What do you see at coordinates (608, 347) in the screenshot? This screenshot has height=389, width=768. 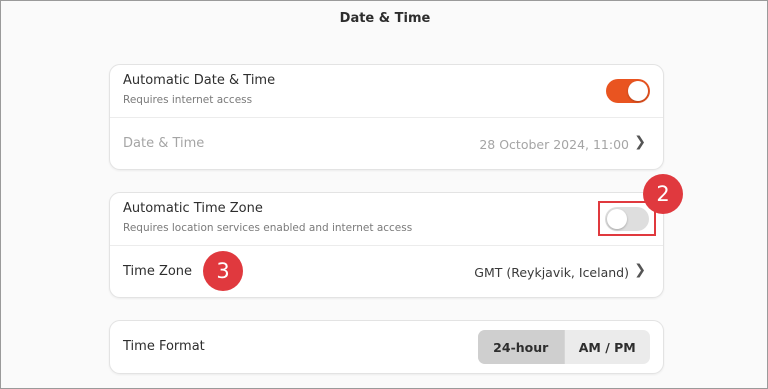 I see `time-format-ampm-button: AM / PM` at bounding box center [608, 347].